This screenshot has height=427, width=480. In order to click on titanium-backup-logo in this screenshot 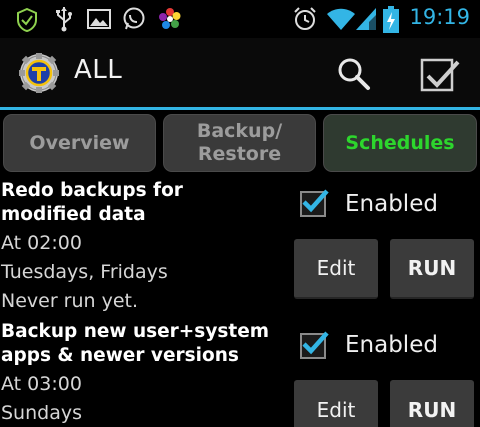, I will do `click(39, 75)`.